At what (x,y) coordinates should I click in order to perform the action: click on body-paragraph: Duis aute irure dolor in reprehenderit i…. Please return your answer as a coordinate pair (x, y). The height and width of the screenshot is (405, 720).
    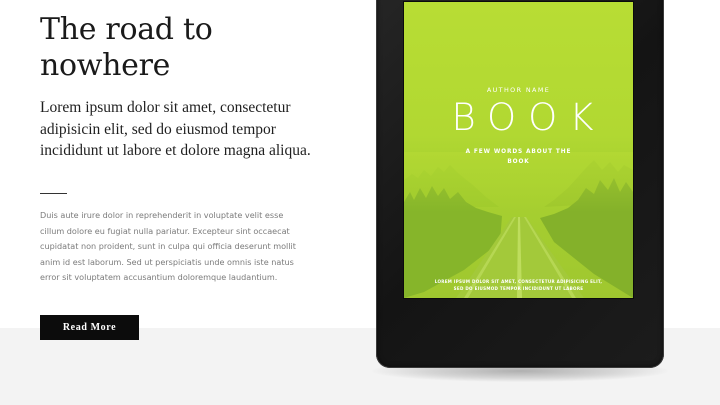
    Looking at the image, I should click on (168, 246).